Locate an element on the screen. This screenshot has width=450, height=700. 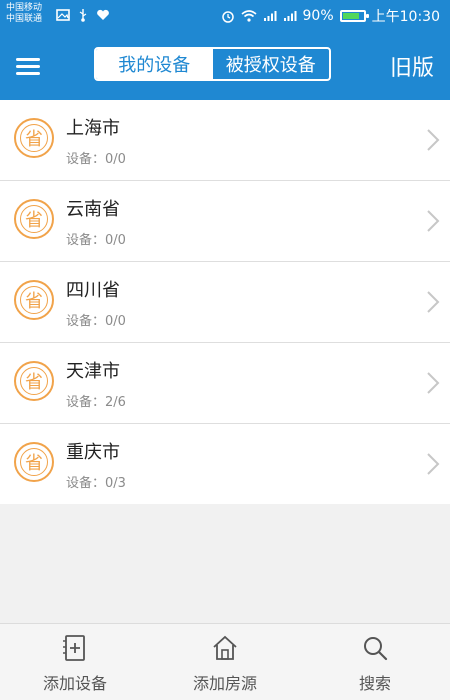
bottom-nav: 添加设备 添加房源 搜索 is located at coordinates (225, 661).